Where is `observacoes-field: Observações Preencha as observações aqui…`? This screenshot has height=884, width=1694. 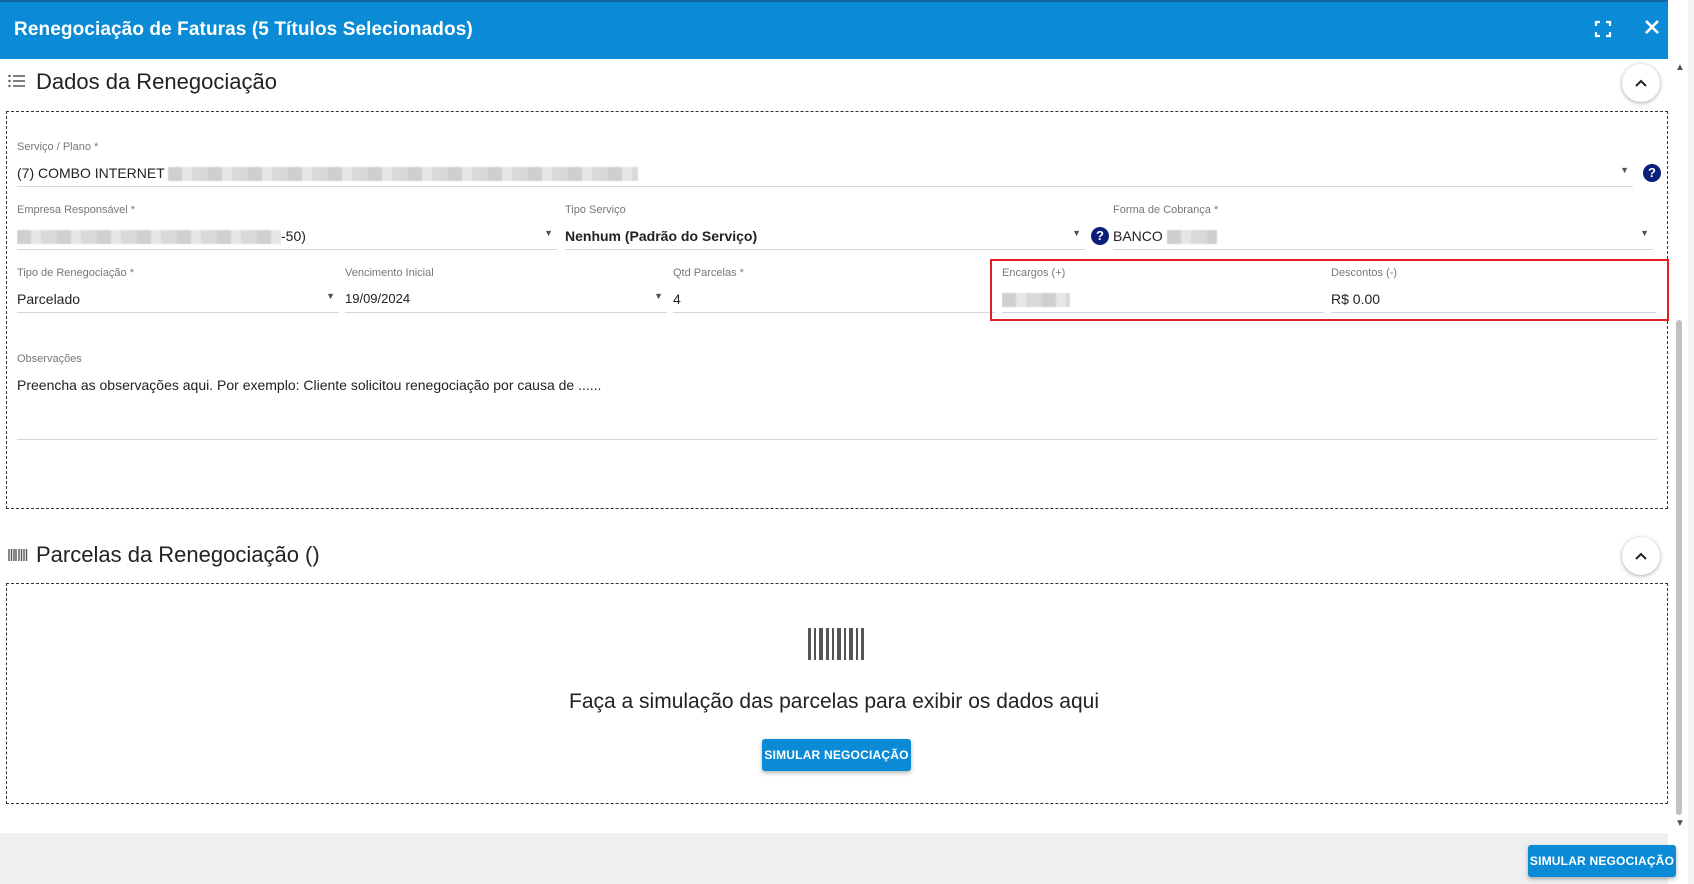 observacoes-field: Observações Preencha as observações aqui… is located at coordinates (837, 396).